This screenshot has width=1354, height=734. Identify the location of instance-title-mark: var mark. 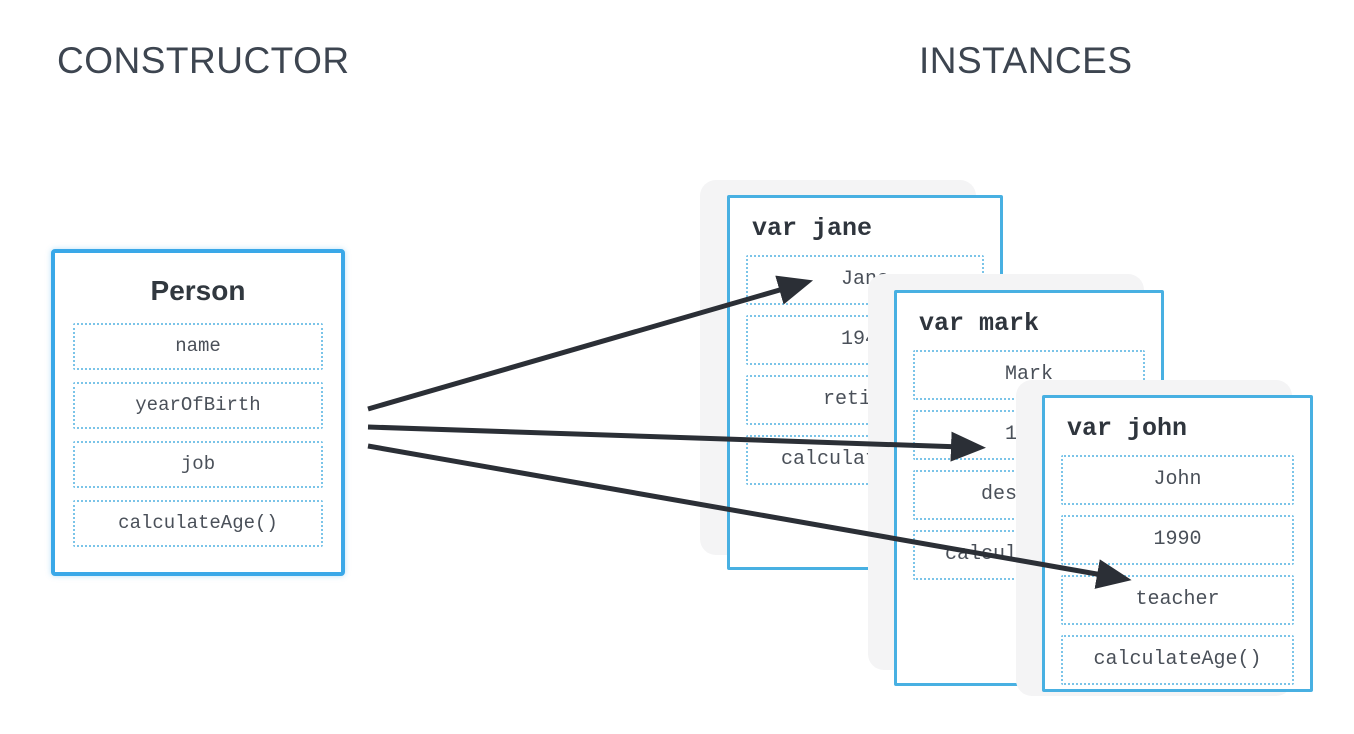
(979, 323).